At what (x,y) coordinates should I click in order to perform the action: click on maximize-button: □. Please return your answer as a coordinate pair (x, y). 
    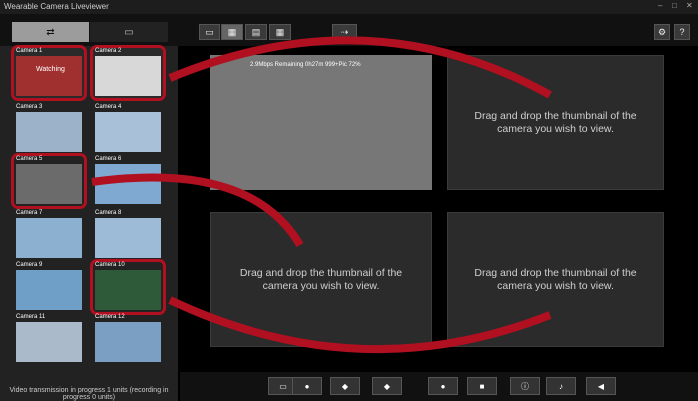
    Looking at the image, I should click on (674, 5).